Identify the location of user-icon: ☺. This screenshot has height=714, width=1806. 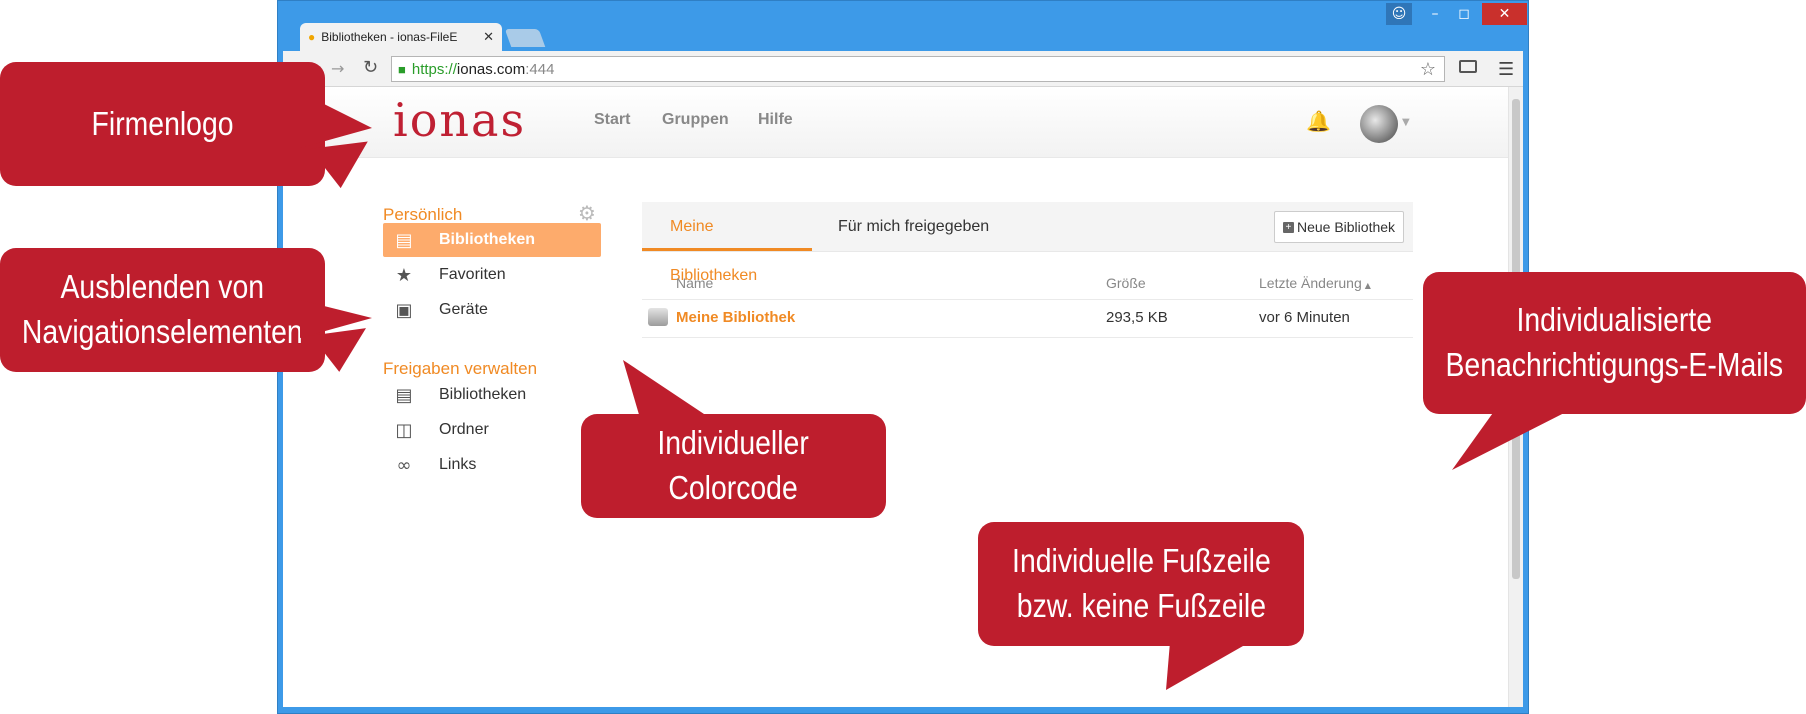
(1399, 14).